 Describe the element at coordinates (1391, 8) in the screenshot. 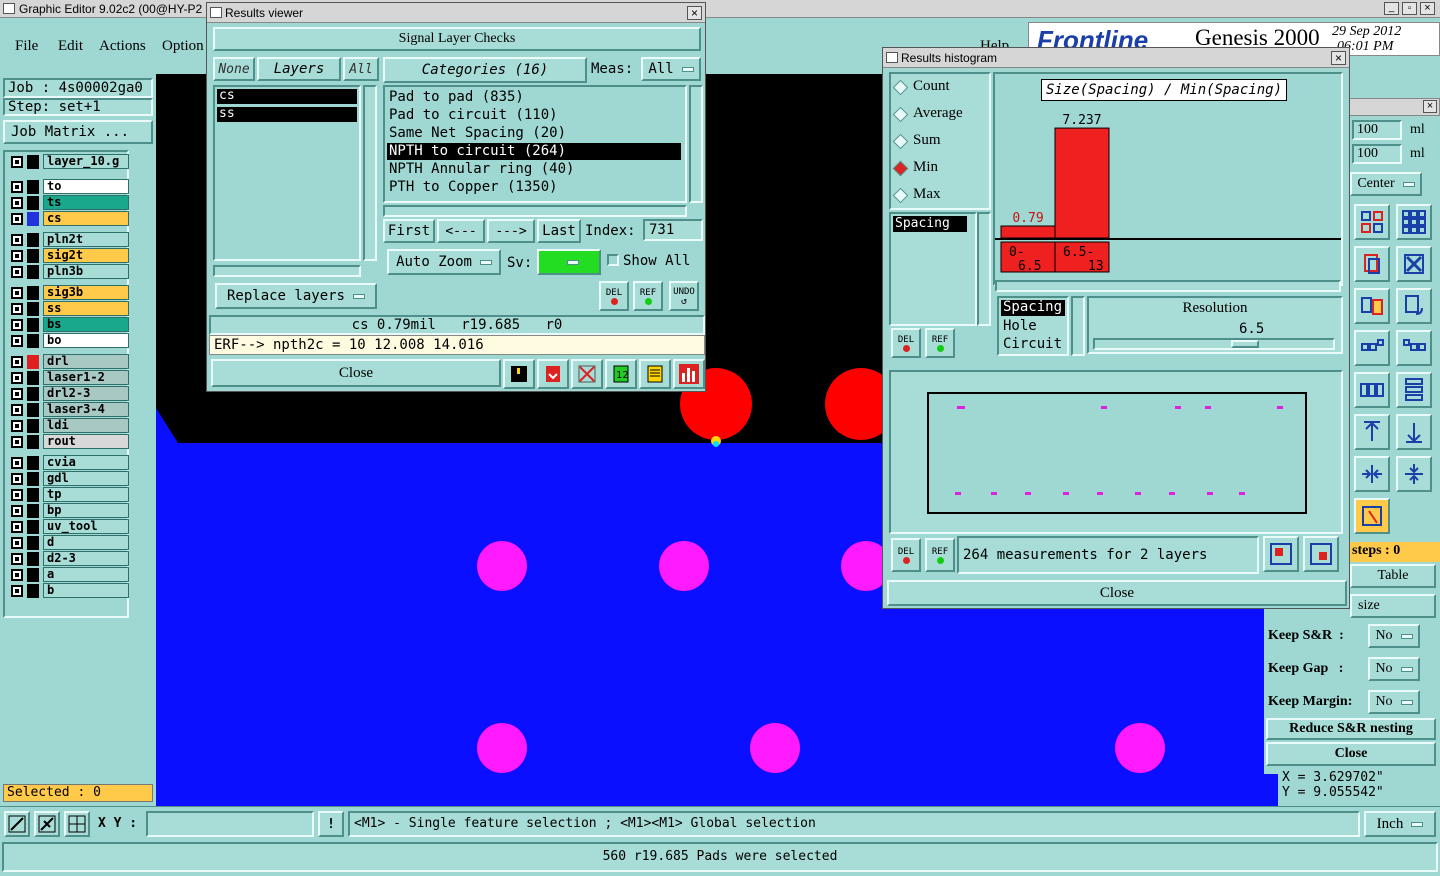

I see `minimize-icon: _` at that location.